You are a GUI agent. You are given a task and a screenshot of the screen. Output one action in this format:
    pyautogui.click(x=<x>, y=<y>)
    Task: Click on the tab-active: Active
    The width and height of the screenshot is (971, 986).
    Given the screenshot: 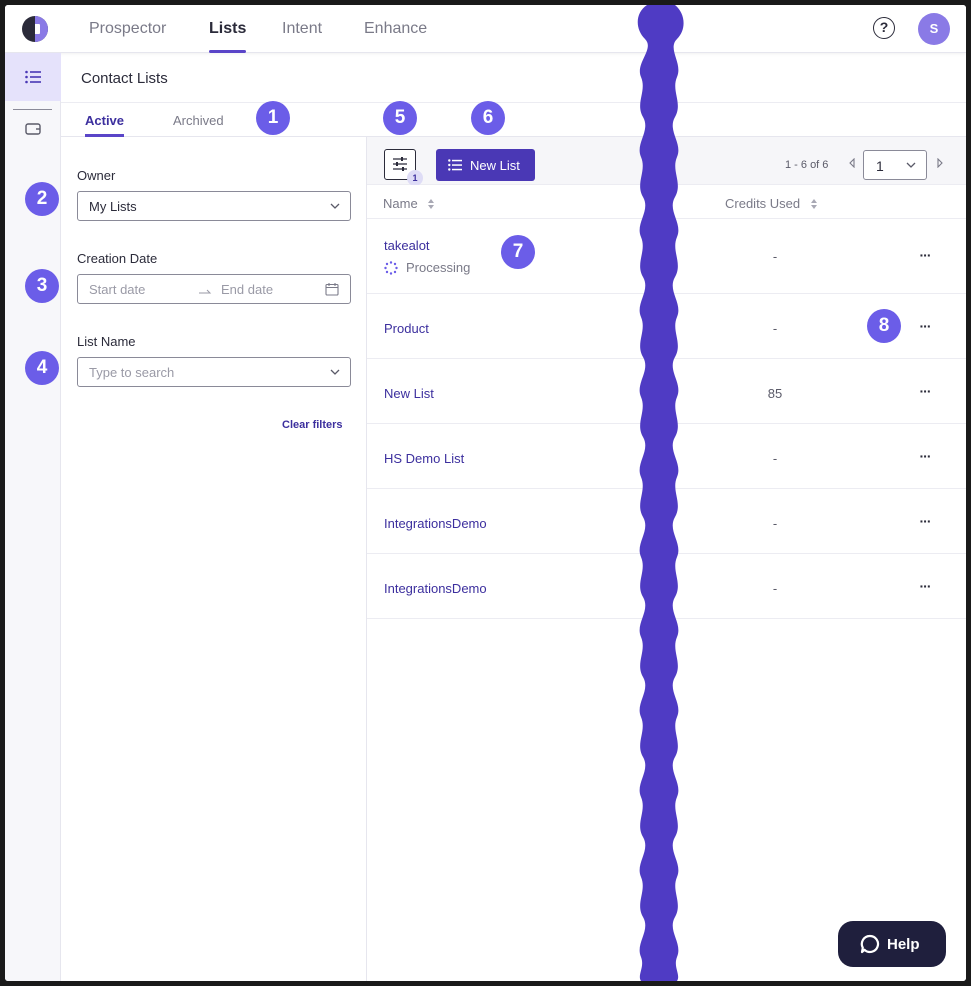 What is the action you would take?
    pyautogui.click(x=105, y=125)
    